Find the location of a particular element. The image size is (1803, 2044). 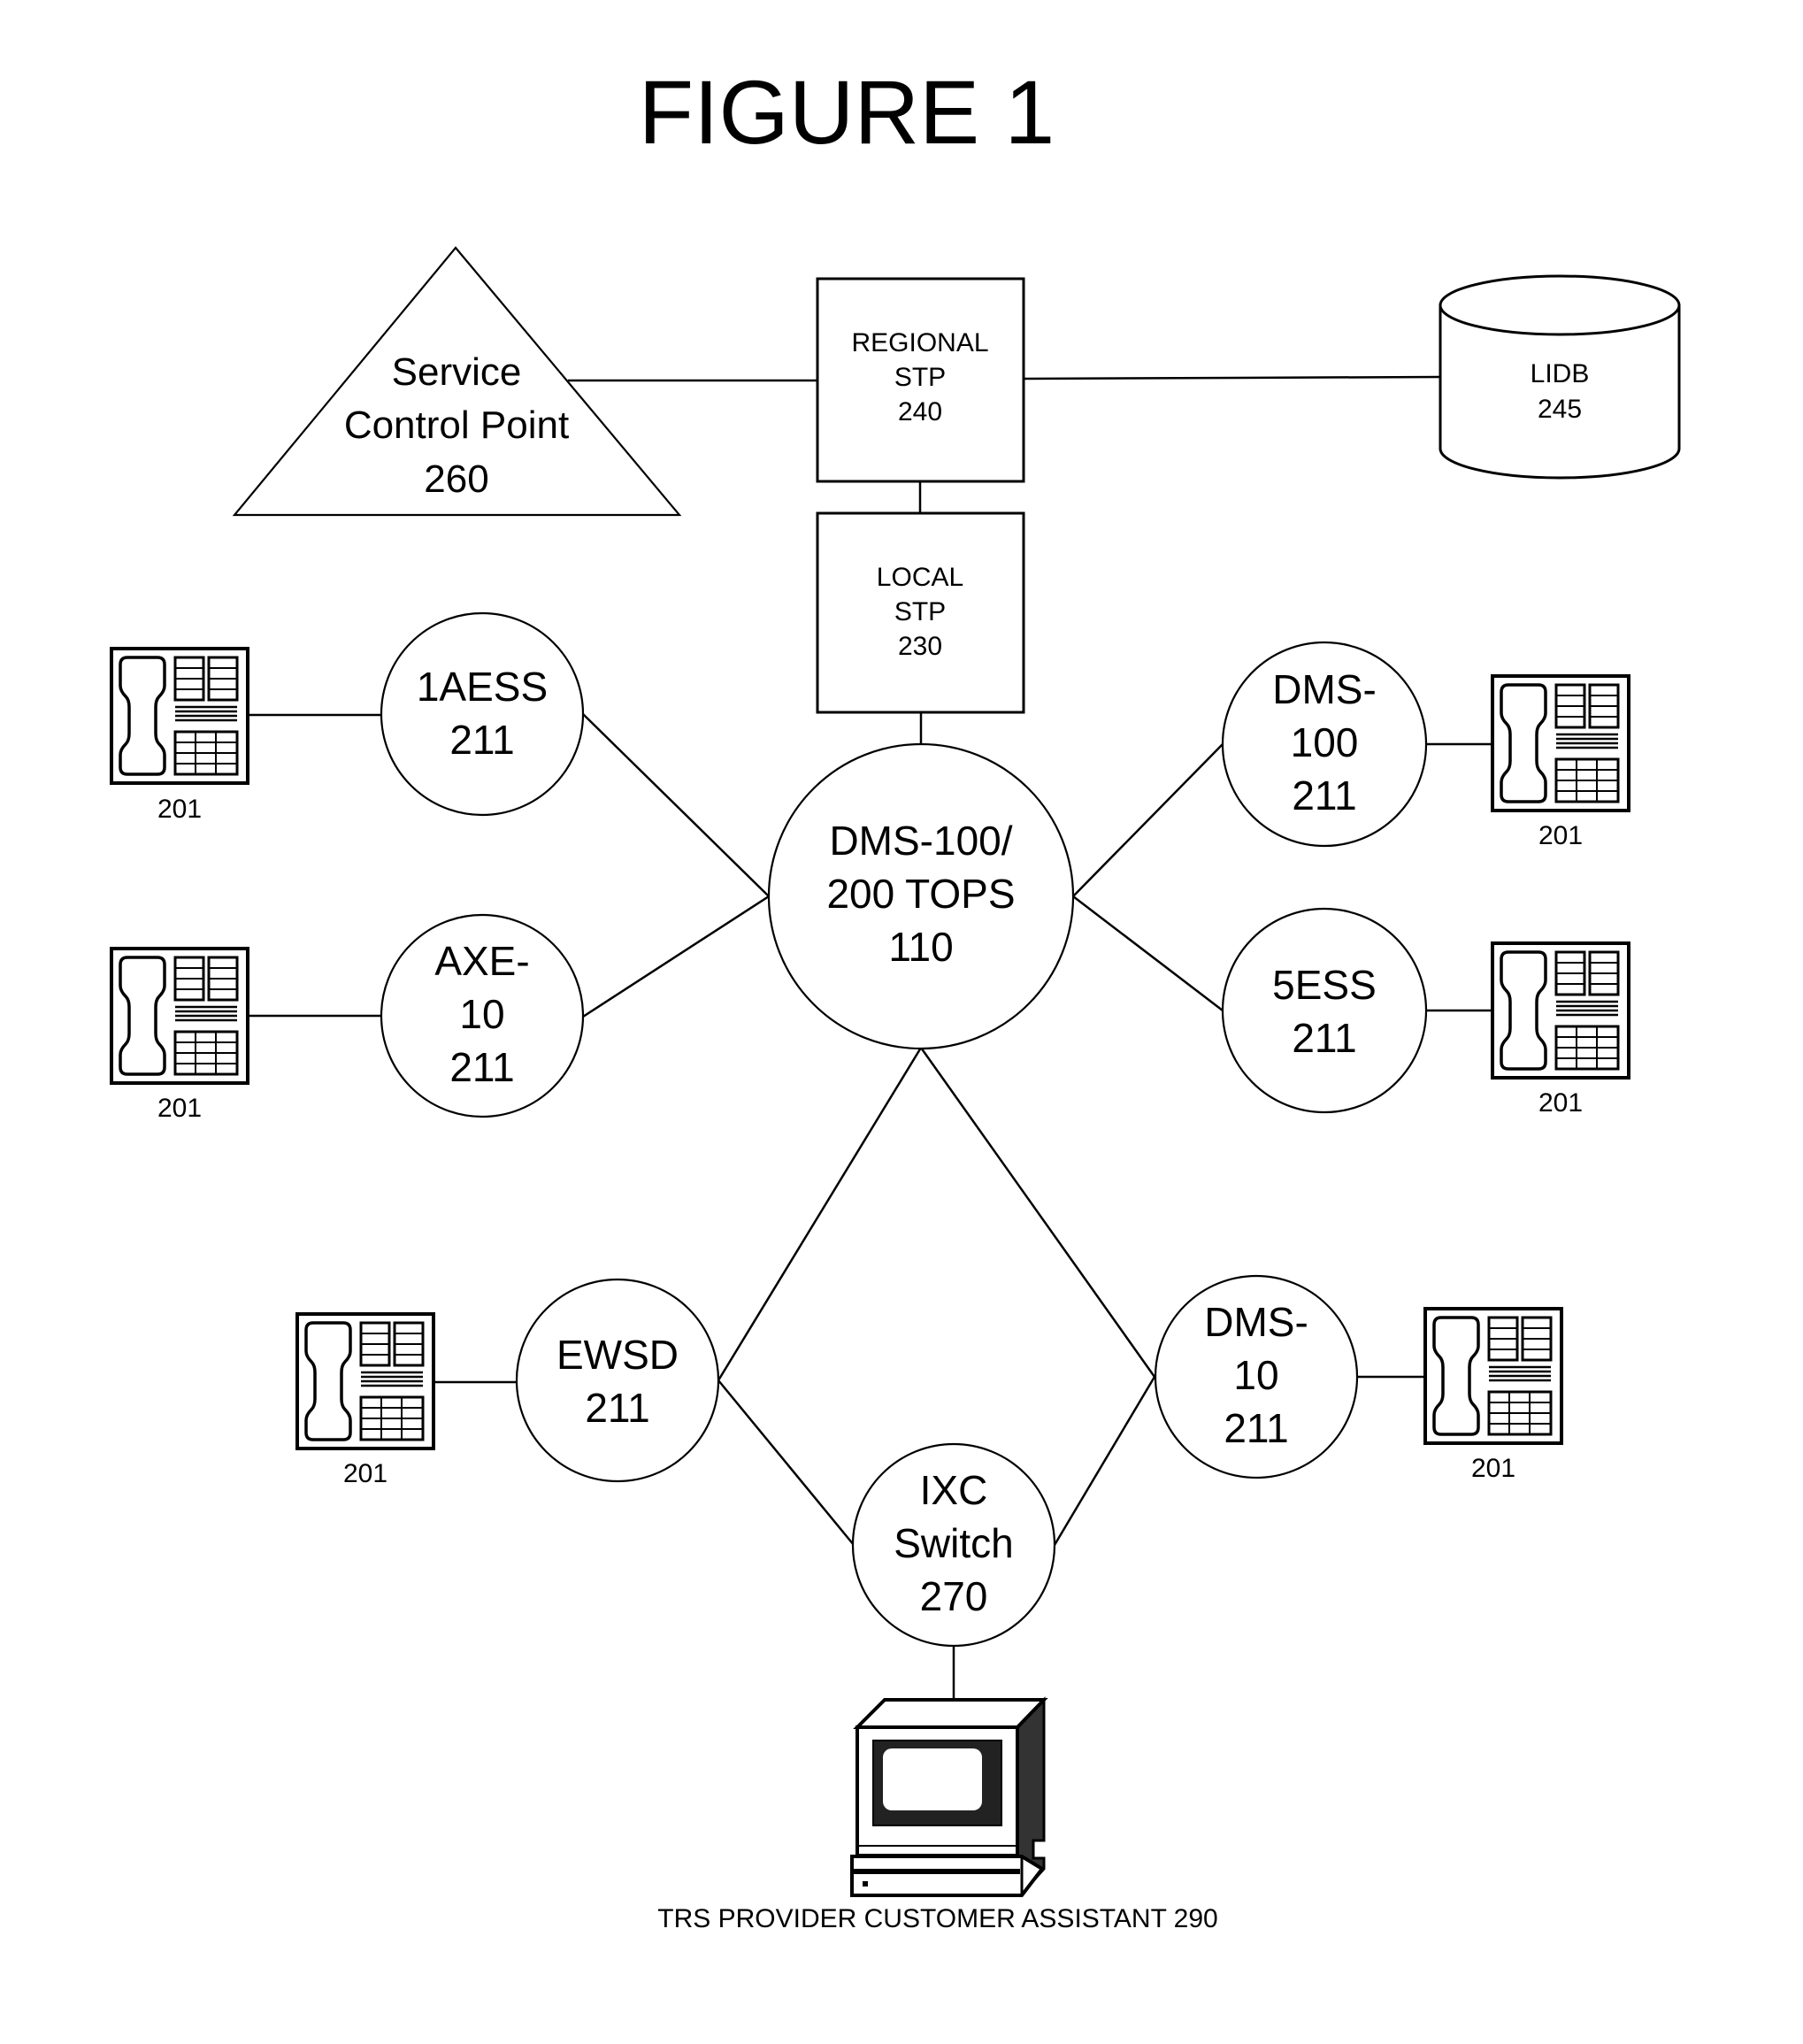

phone-1aess: 201 is located at coordinates (179, 736).